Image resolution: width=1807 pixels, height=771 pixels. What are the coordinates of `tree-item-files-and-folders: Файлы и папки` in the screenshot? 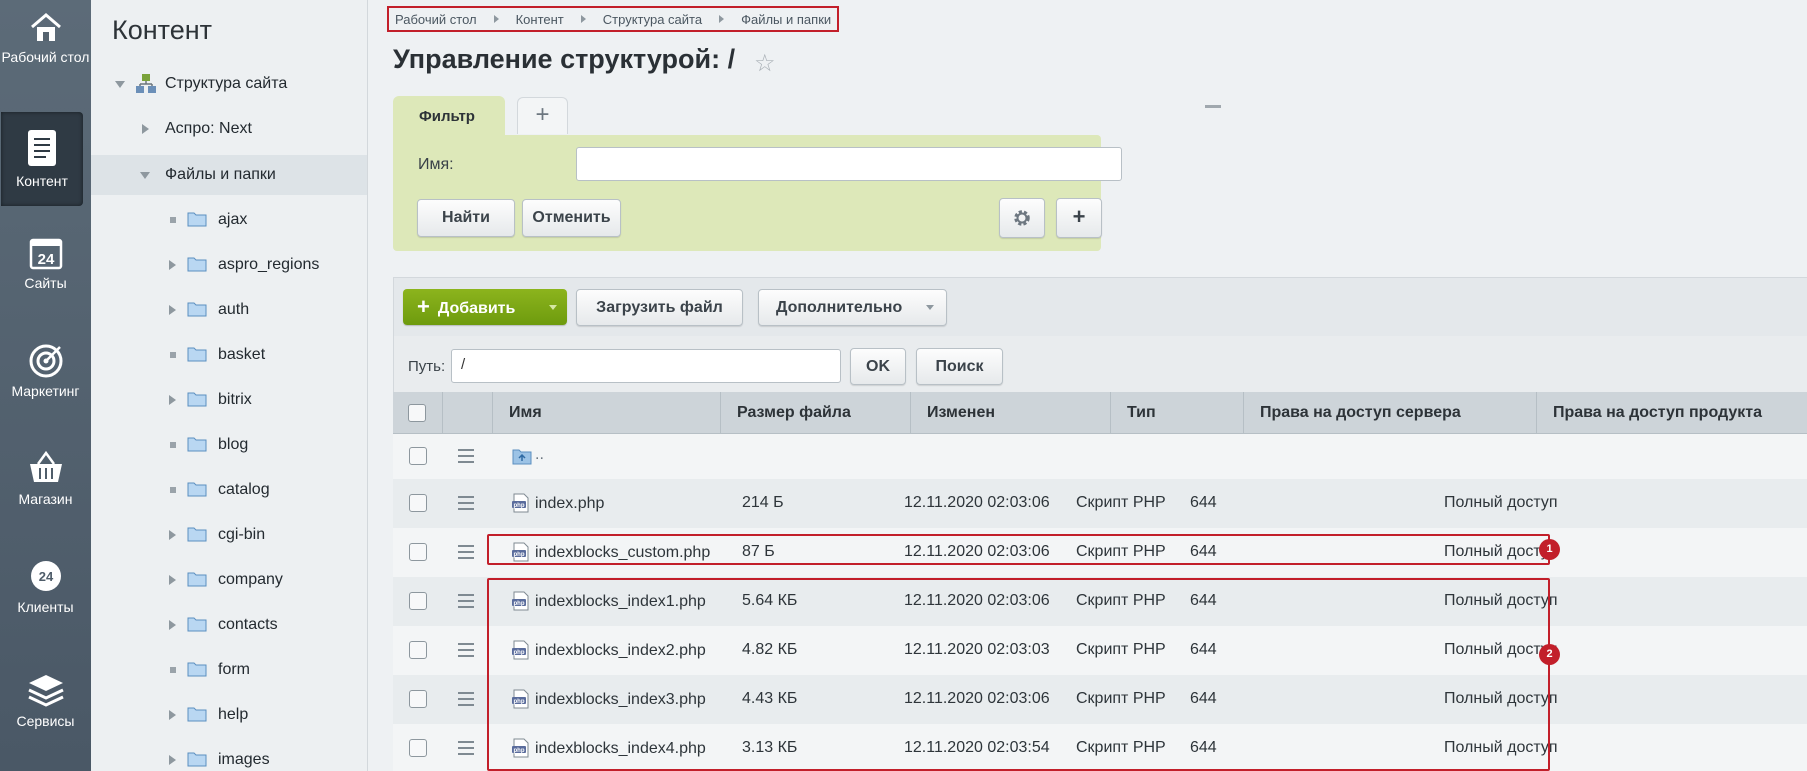 It's located at (229, 175).